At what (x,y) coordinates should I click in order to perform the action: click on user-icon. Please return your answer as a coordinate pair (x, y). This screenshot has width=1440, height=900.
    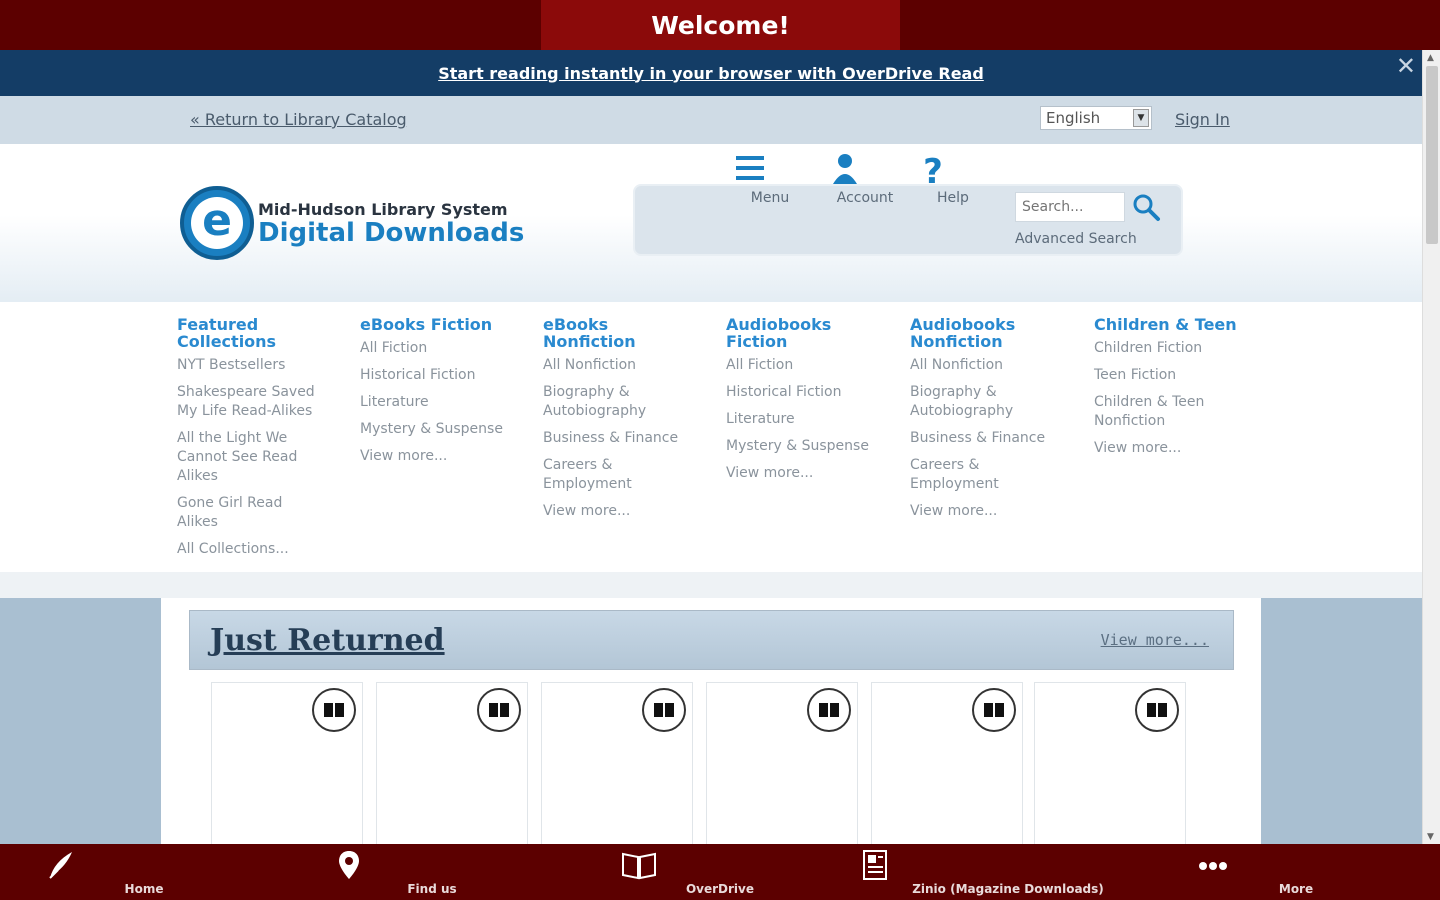
    Looking at the image, I should click on (845, 169).